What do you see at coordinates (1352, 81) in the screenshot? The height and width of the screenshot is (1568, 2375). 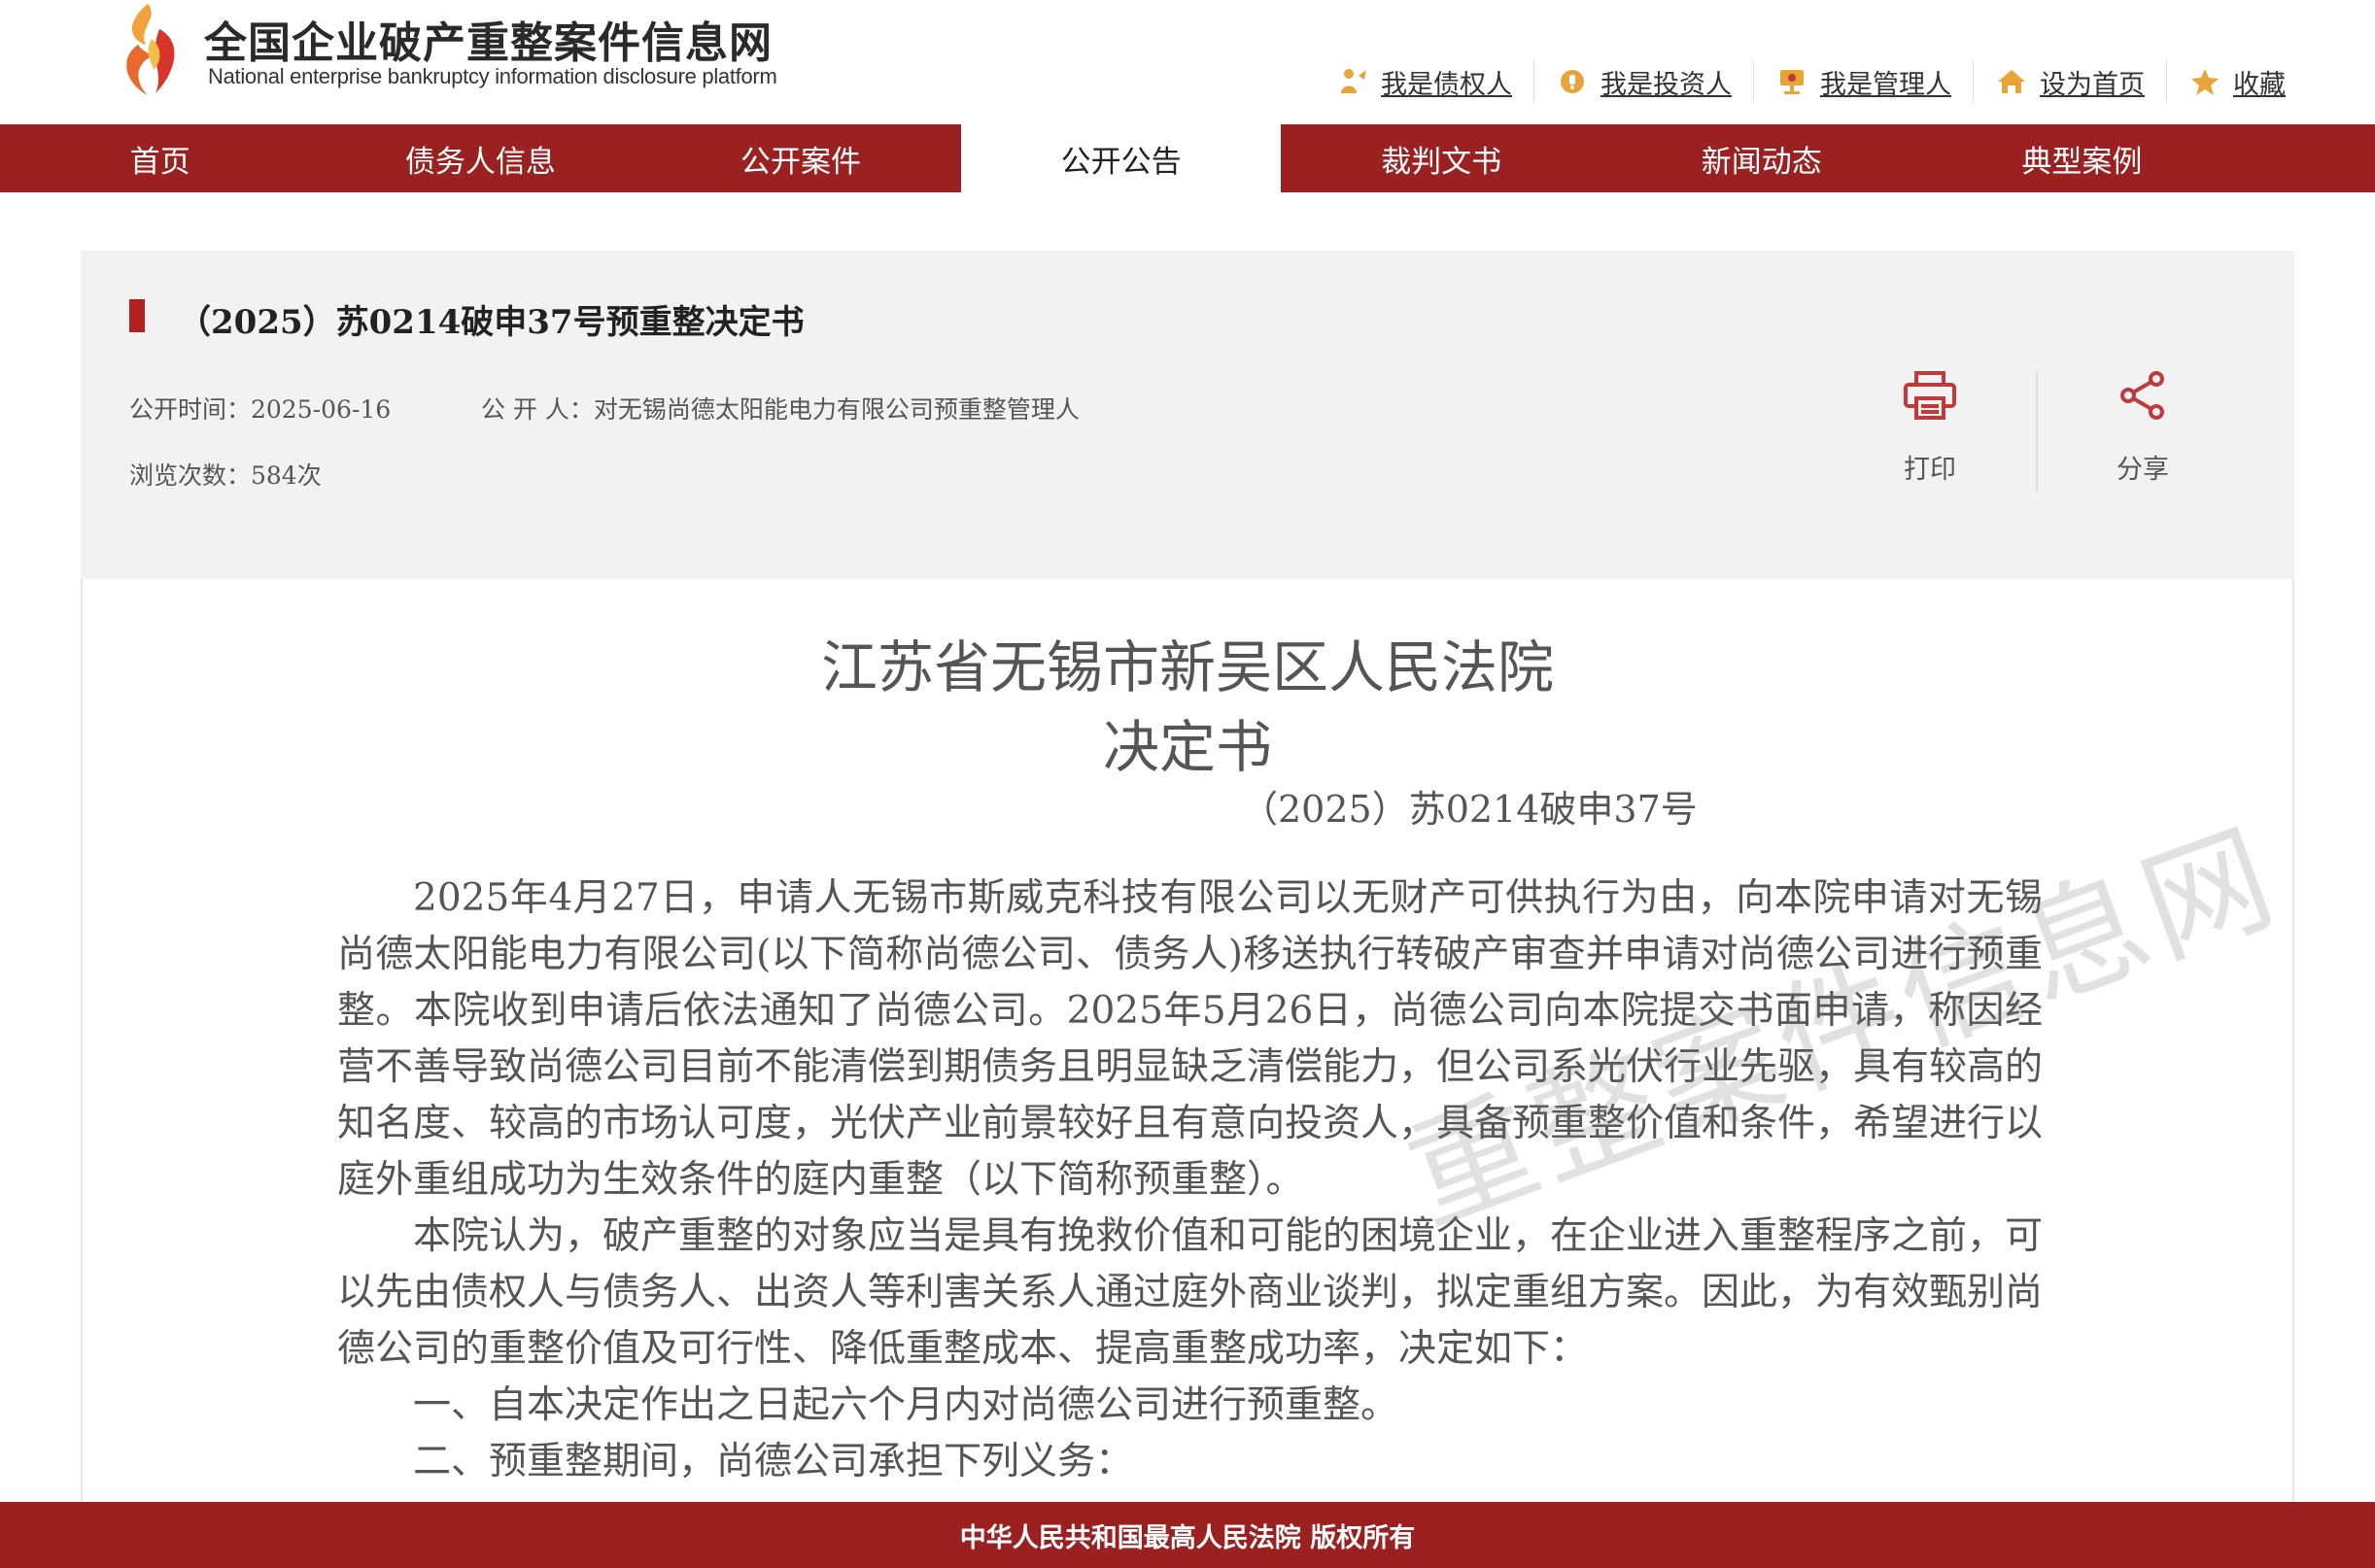 I see `creditor-icon` at bounding box center [1352, 81].